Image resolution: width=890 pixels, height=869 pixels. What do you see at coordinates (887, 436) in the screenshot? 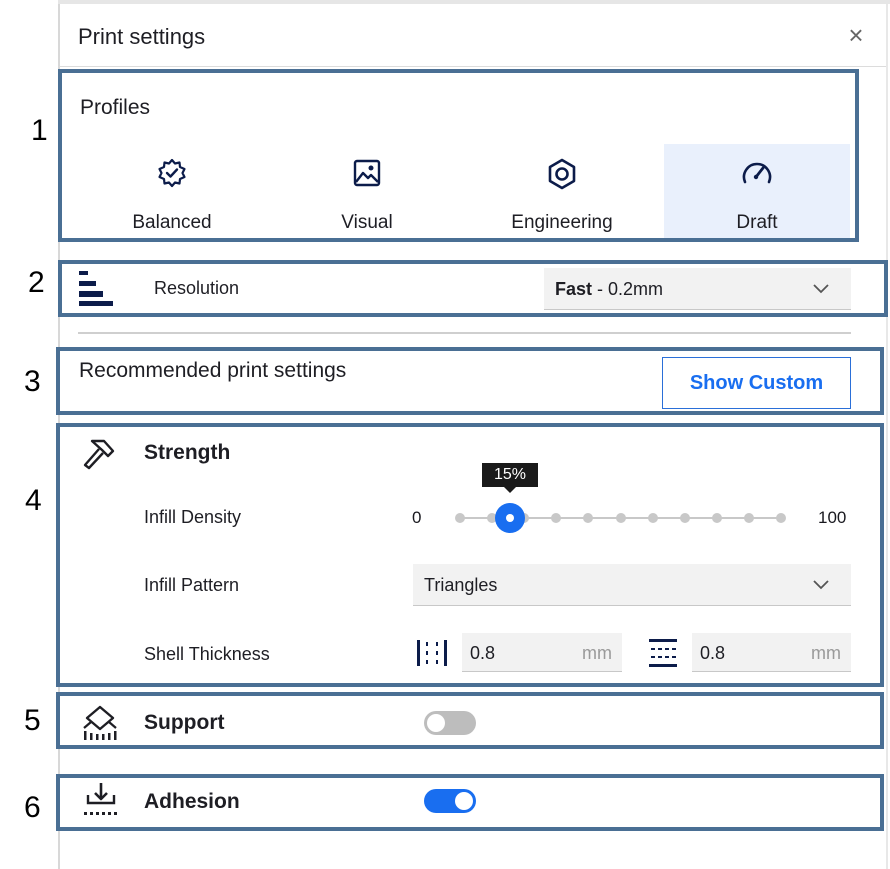
I see `panel-right-edge` at bounding box center [887, 436].